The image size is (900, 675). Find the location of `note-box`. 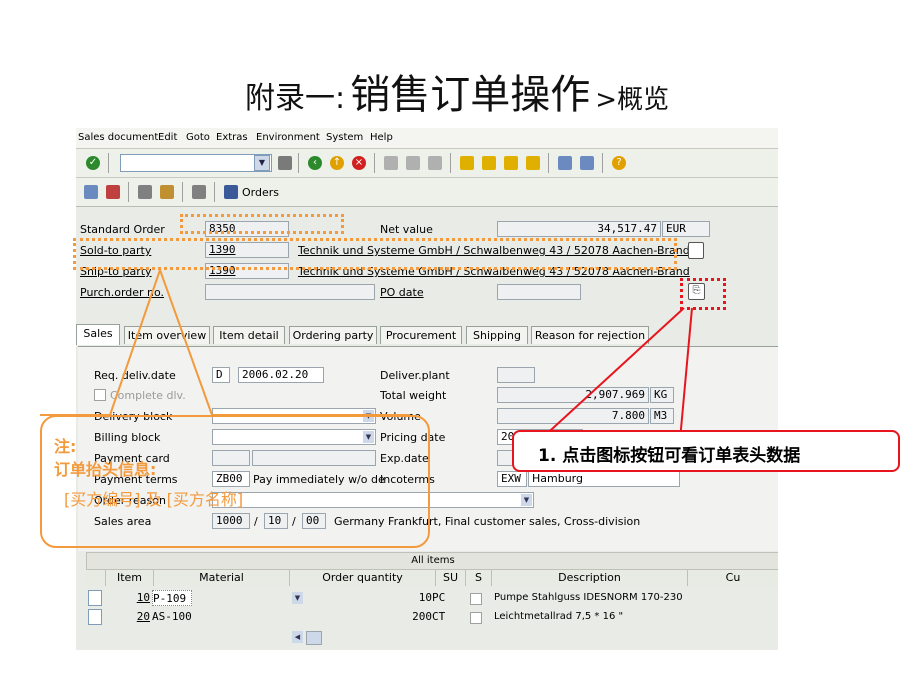

note-box is located at coordinates (235, 481).